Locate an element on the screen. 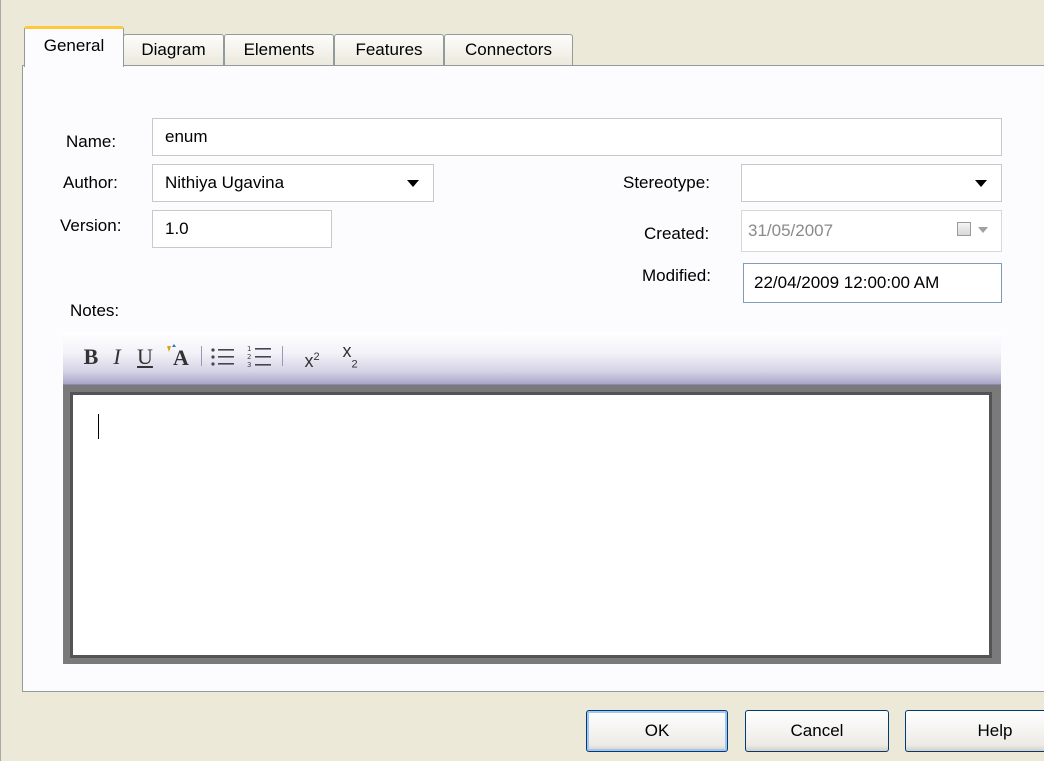  created-value: 31/05/2007 is located at coordinates (791, 230).